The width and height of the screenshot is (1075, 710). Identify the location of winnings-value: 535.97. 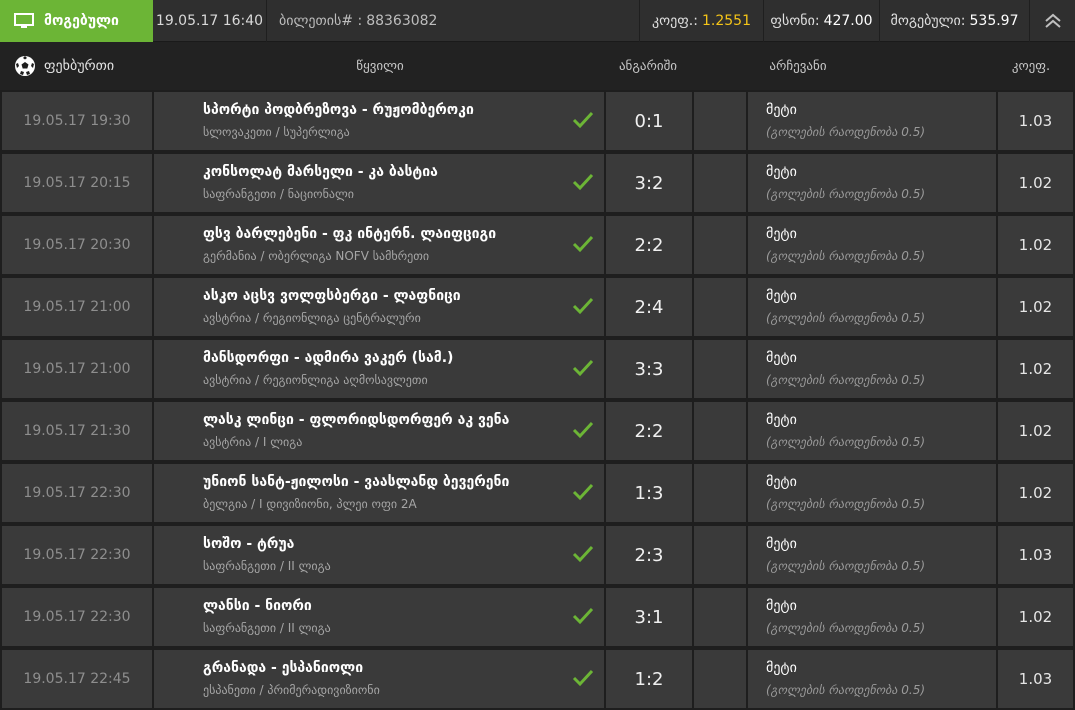
(994, 21).